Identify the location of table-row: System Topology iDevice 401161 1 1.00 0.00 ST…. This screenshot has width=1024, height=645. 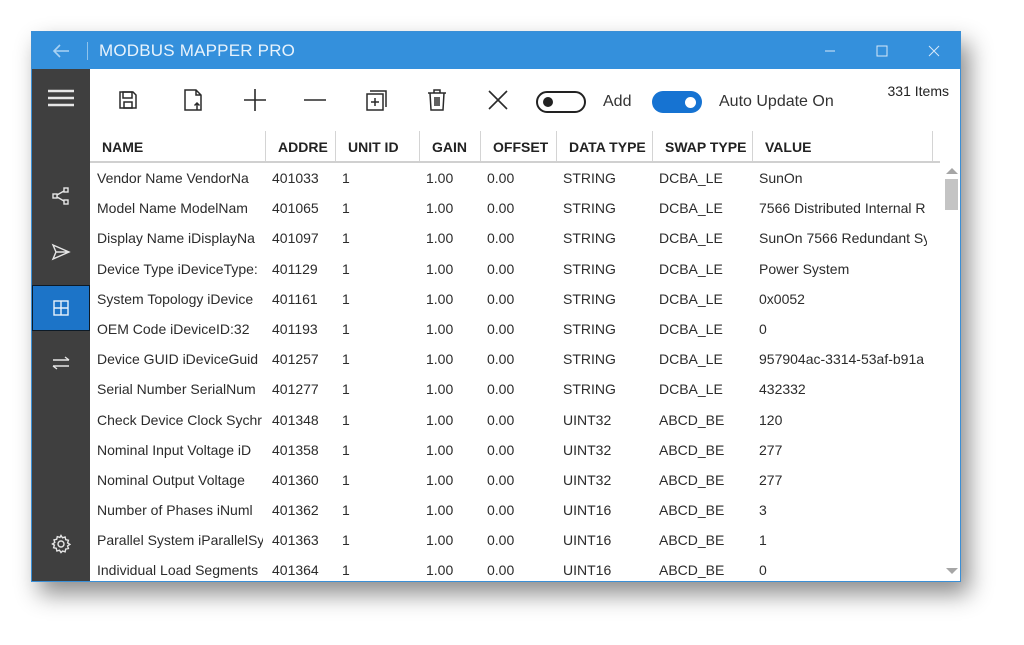
(515, 299).